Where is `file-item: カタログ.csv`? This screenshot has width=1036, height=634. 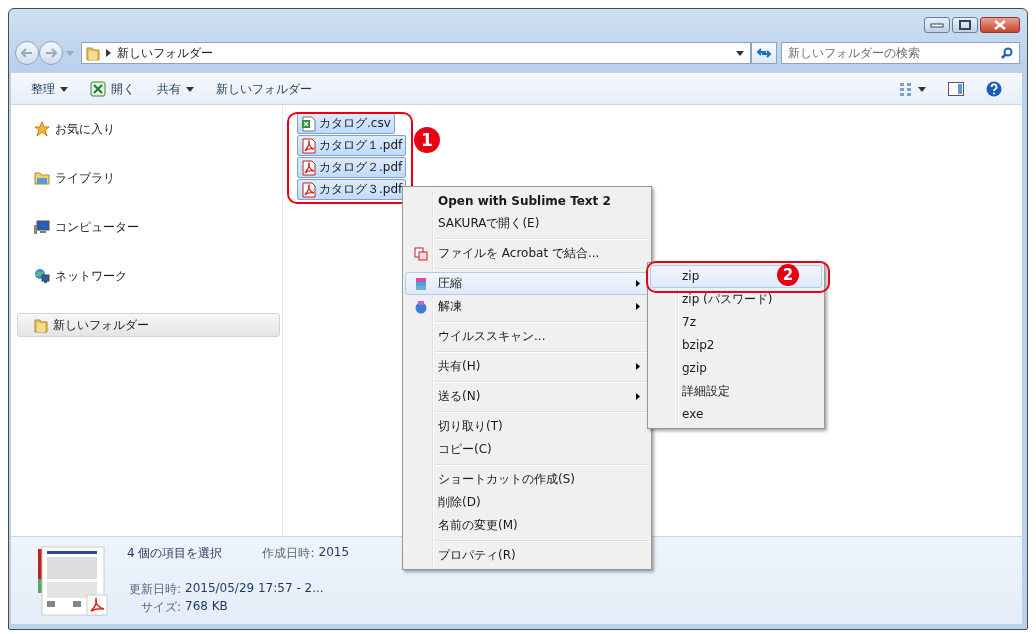
file-item: カタログ.csv is located at coordinates (346, 123).